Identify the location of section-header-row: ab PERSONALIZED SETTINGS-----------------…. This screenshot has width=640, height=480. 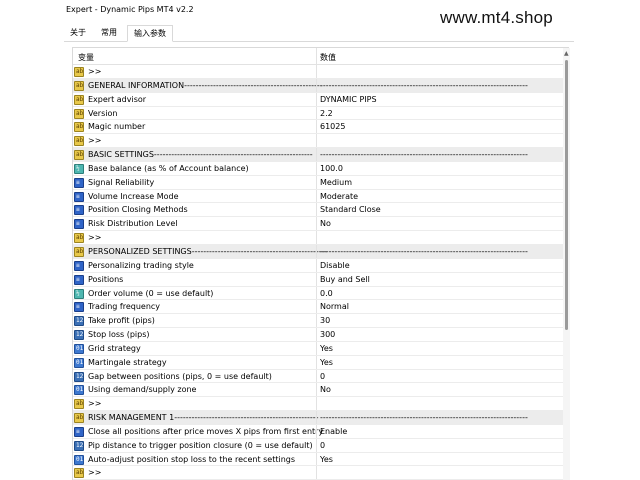
(318, 251).